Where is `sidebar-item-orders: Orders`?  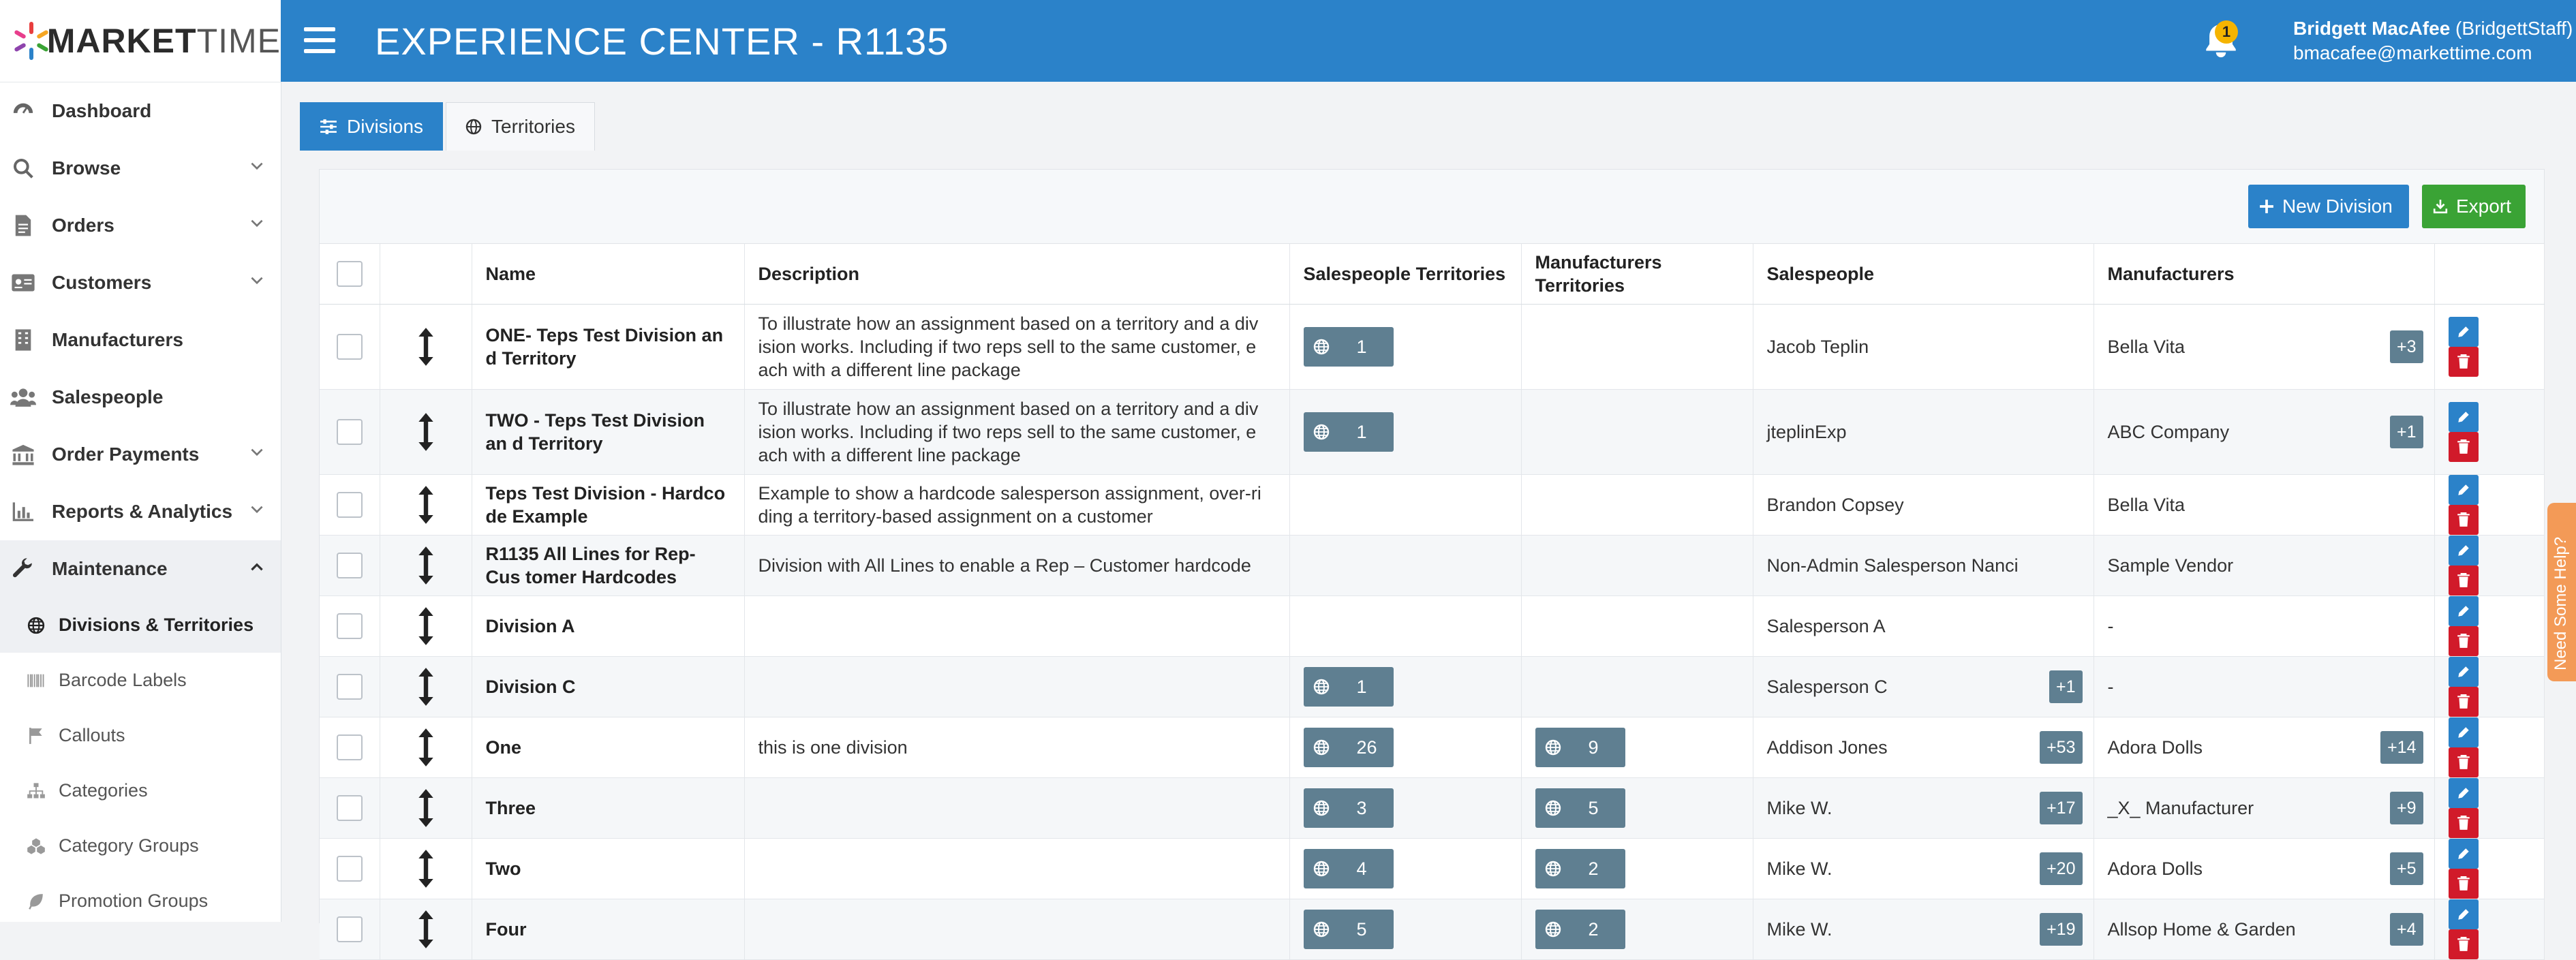
sidebar-item-orders: Orders is located at coordinates (140, 225).